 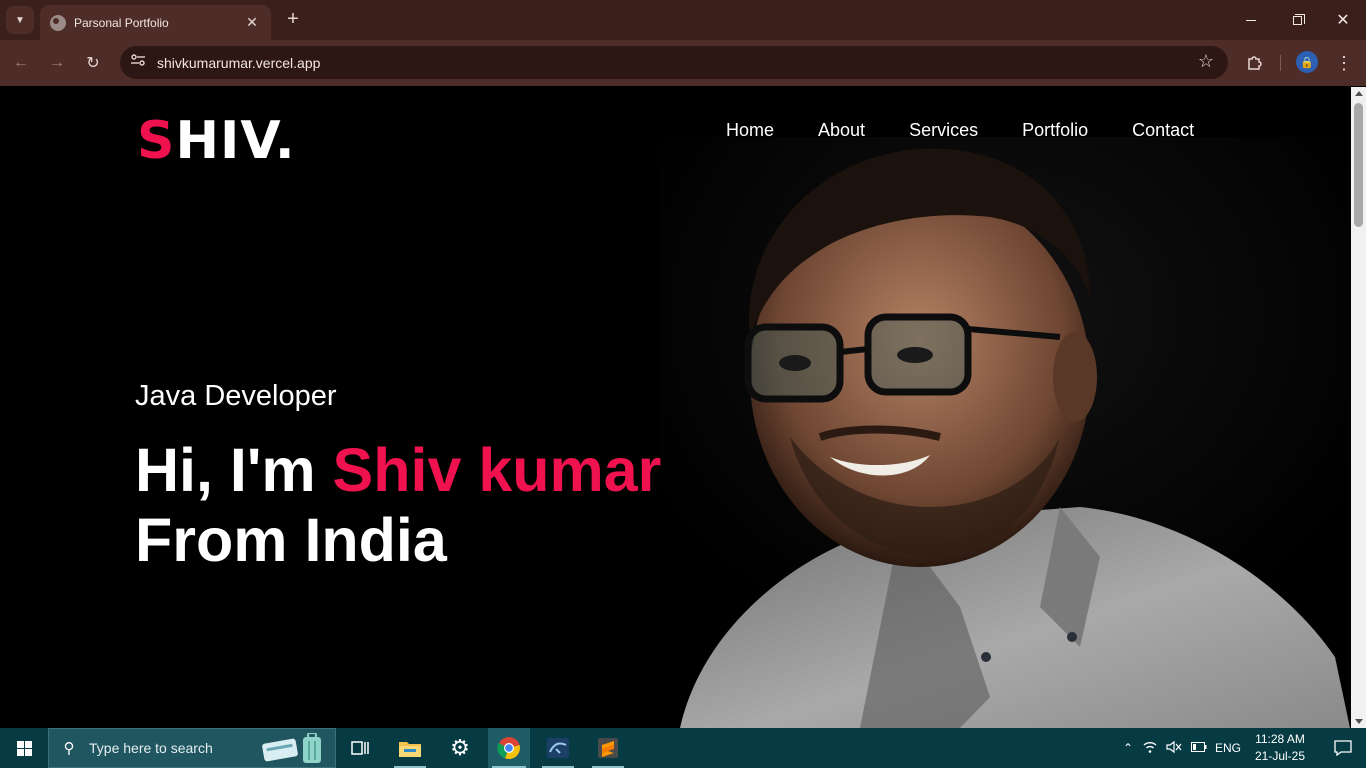 I want to click on start-button, so click(x=24, y=748).